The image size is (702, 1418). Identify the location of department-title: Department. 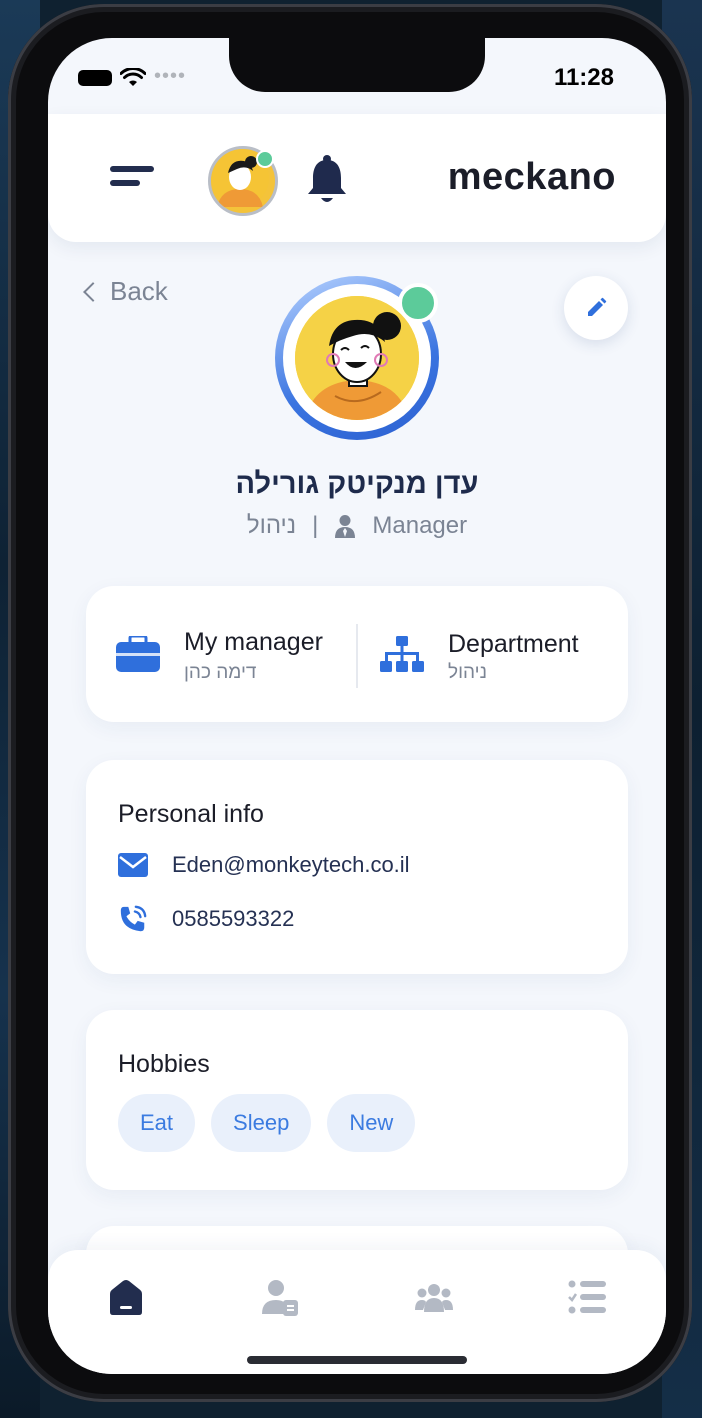
(513, 644).